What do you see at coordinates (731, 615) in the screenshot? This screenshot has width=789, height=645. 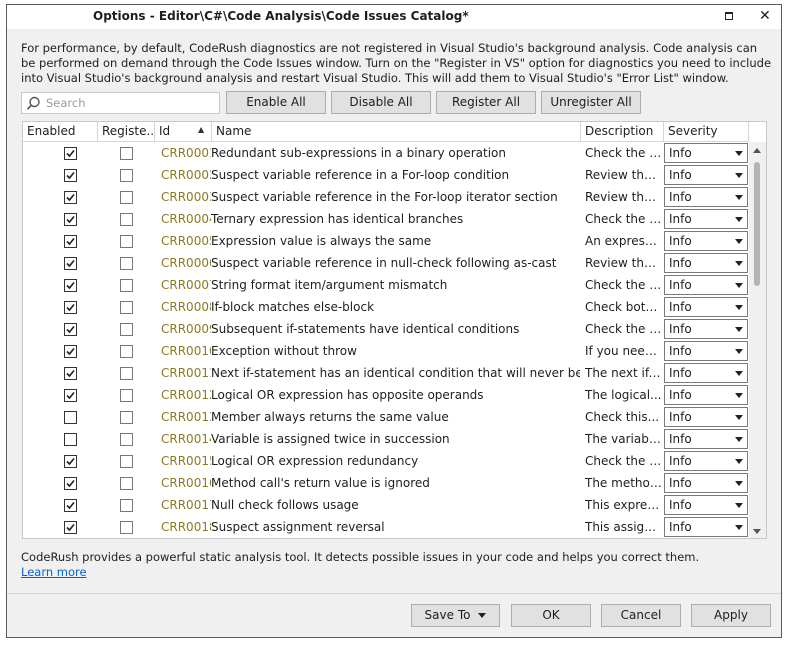 I see `apply-button: Apply` at bounding box center [731, 615].